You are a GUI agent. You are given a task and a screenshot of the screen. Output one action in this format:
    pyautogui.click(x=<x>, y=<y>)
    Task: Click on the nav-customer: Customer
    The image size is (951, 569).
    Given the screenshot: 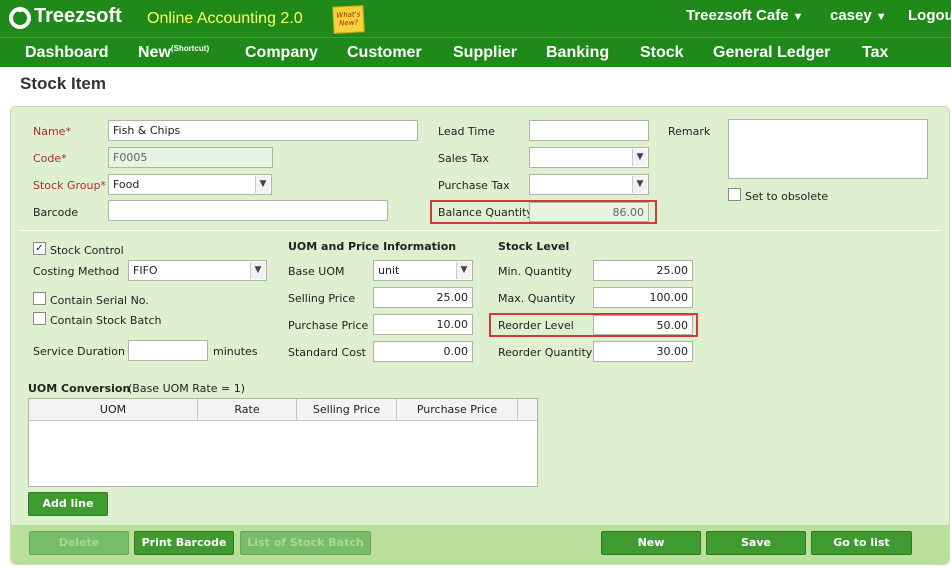 What is the action you would take?
    pyautogui.click(x=384, y=53)
    